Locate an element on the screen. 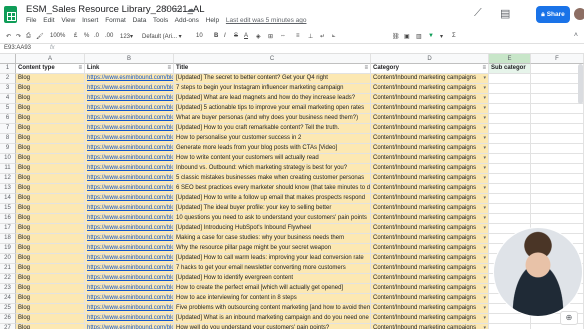  last-edit-link: Last edit was 5 minutes ago is located at coordinates (266, 20).